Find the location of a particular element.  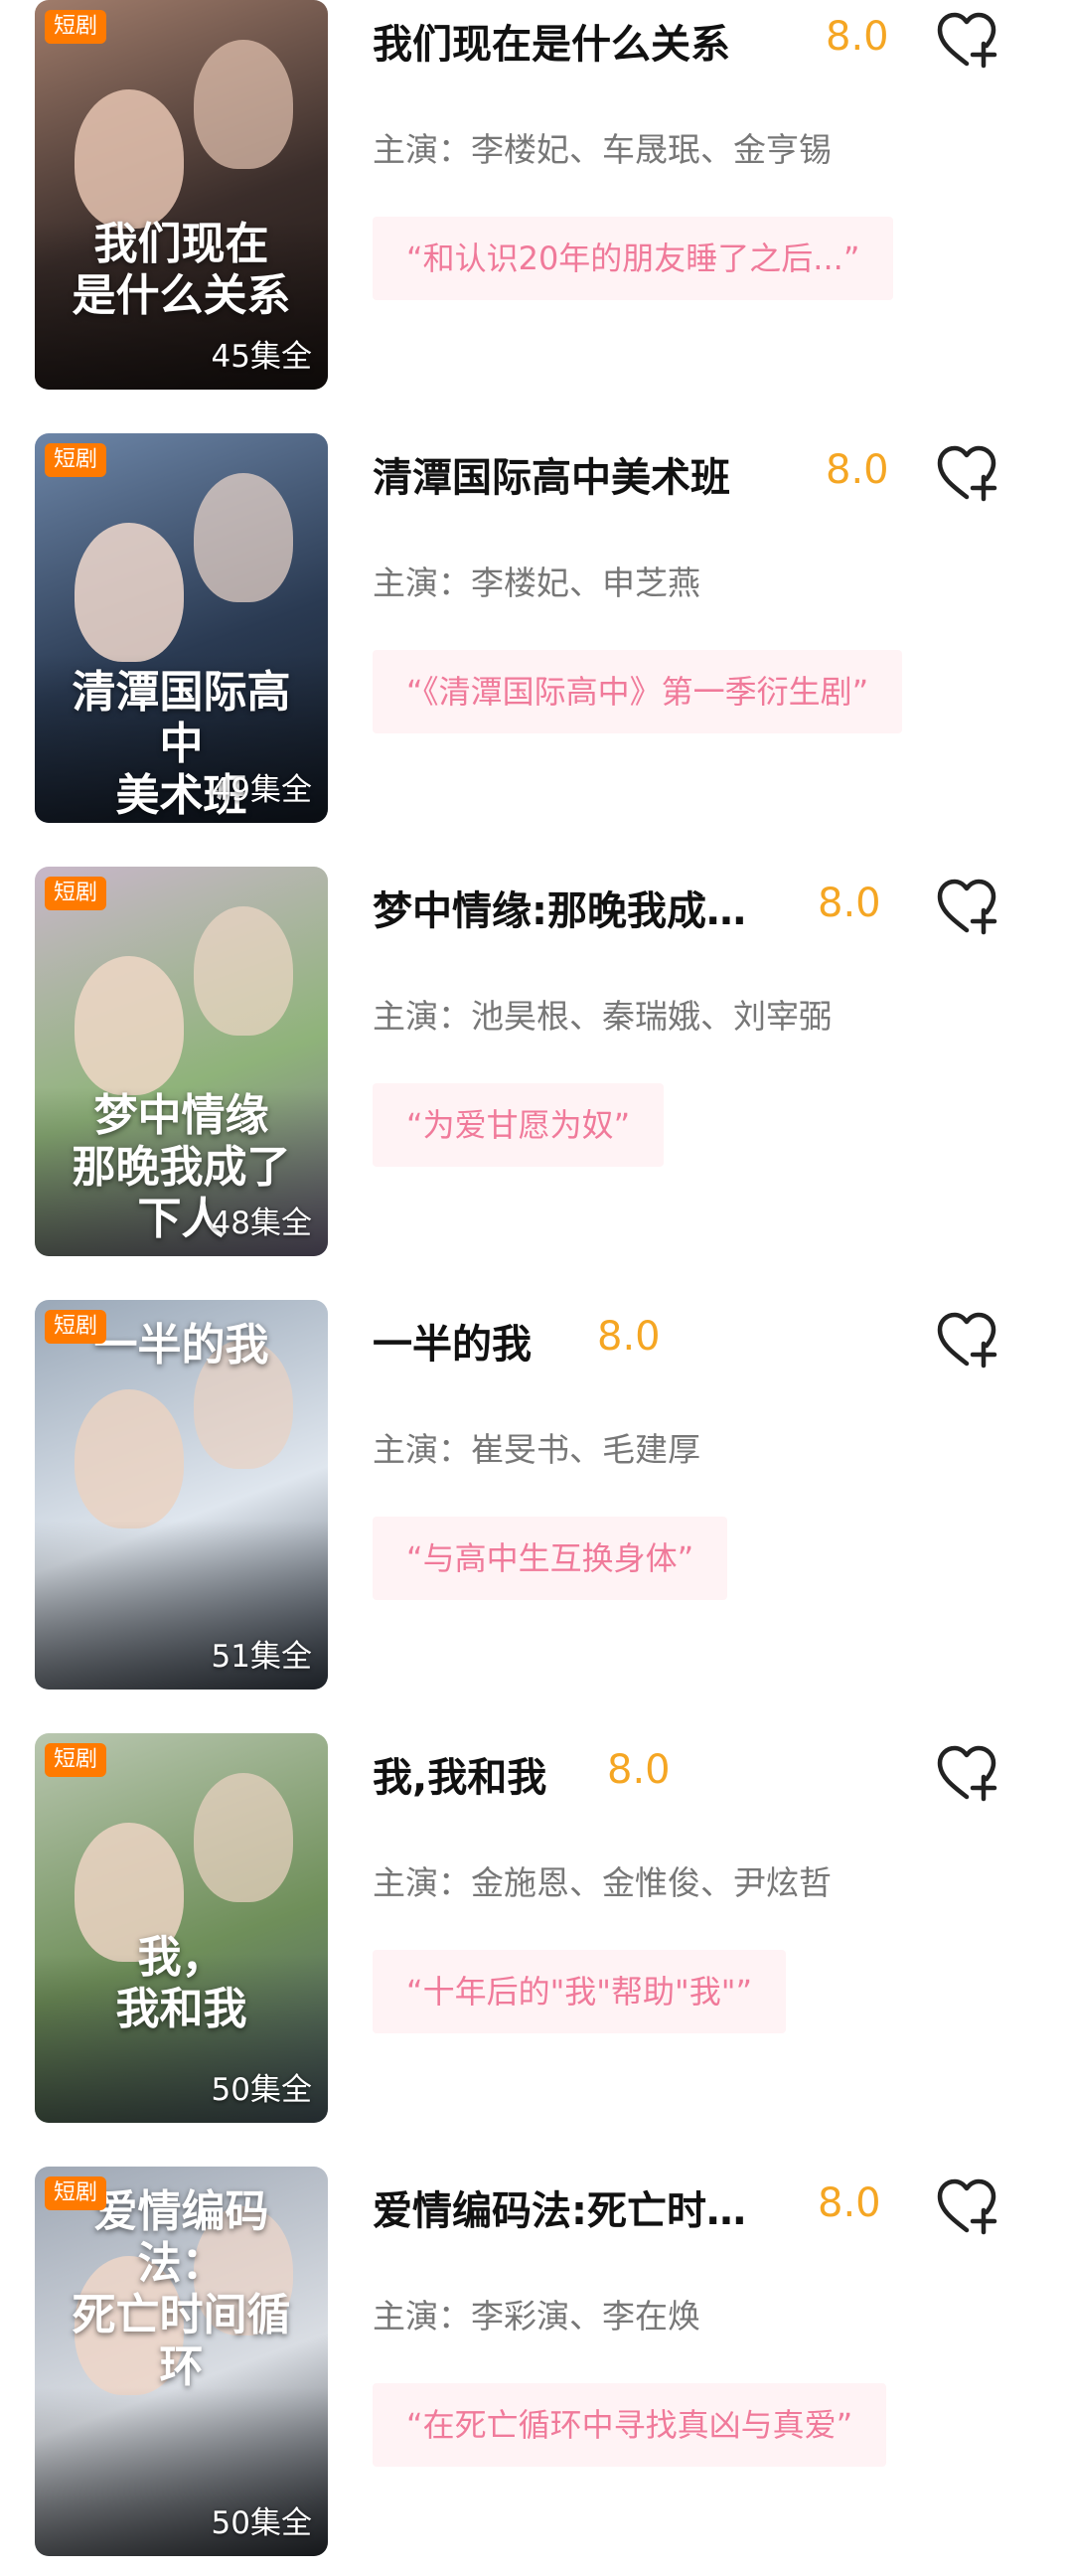

episode-count: 45集全 is located at coordinates (261, 357).